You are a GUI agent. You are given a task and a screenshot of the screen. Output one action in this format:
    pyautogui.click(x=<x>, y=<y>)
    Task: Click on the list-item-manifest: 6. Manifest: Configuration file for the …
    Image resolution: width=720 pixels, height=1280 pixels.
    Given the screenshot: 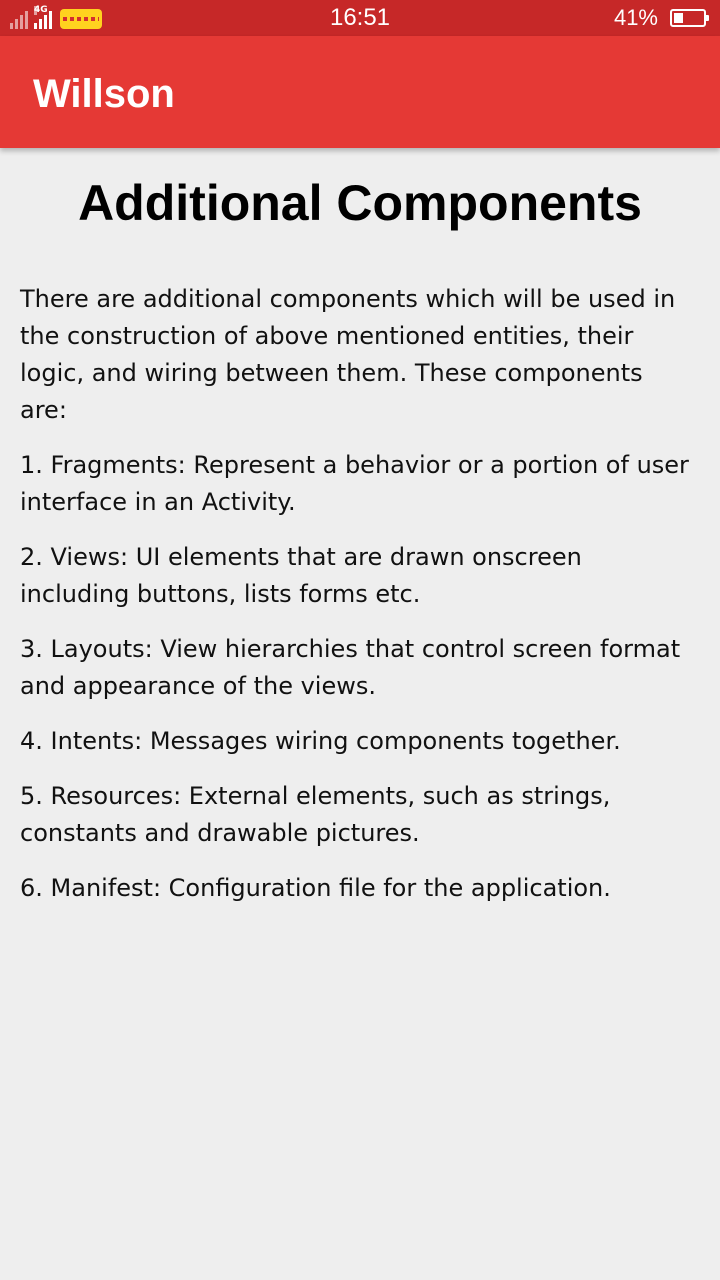 What is the action you would take?
    pyautogui.click(x=315, y=888)
    